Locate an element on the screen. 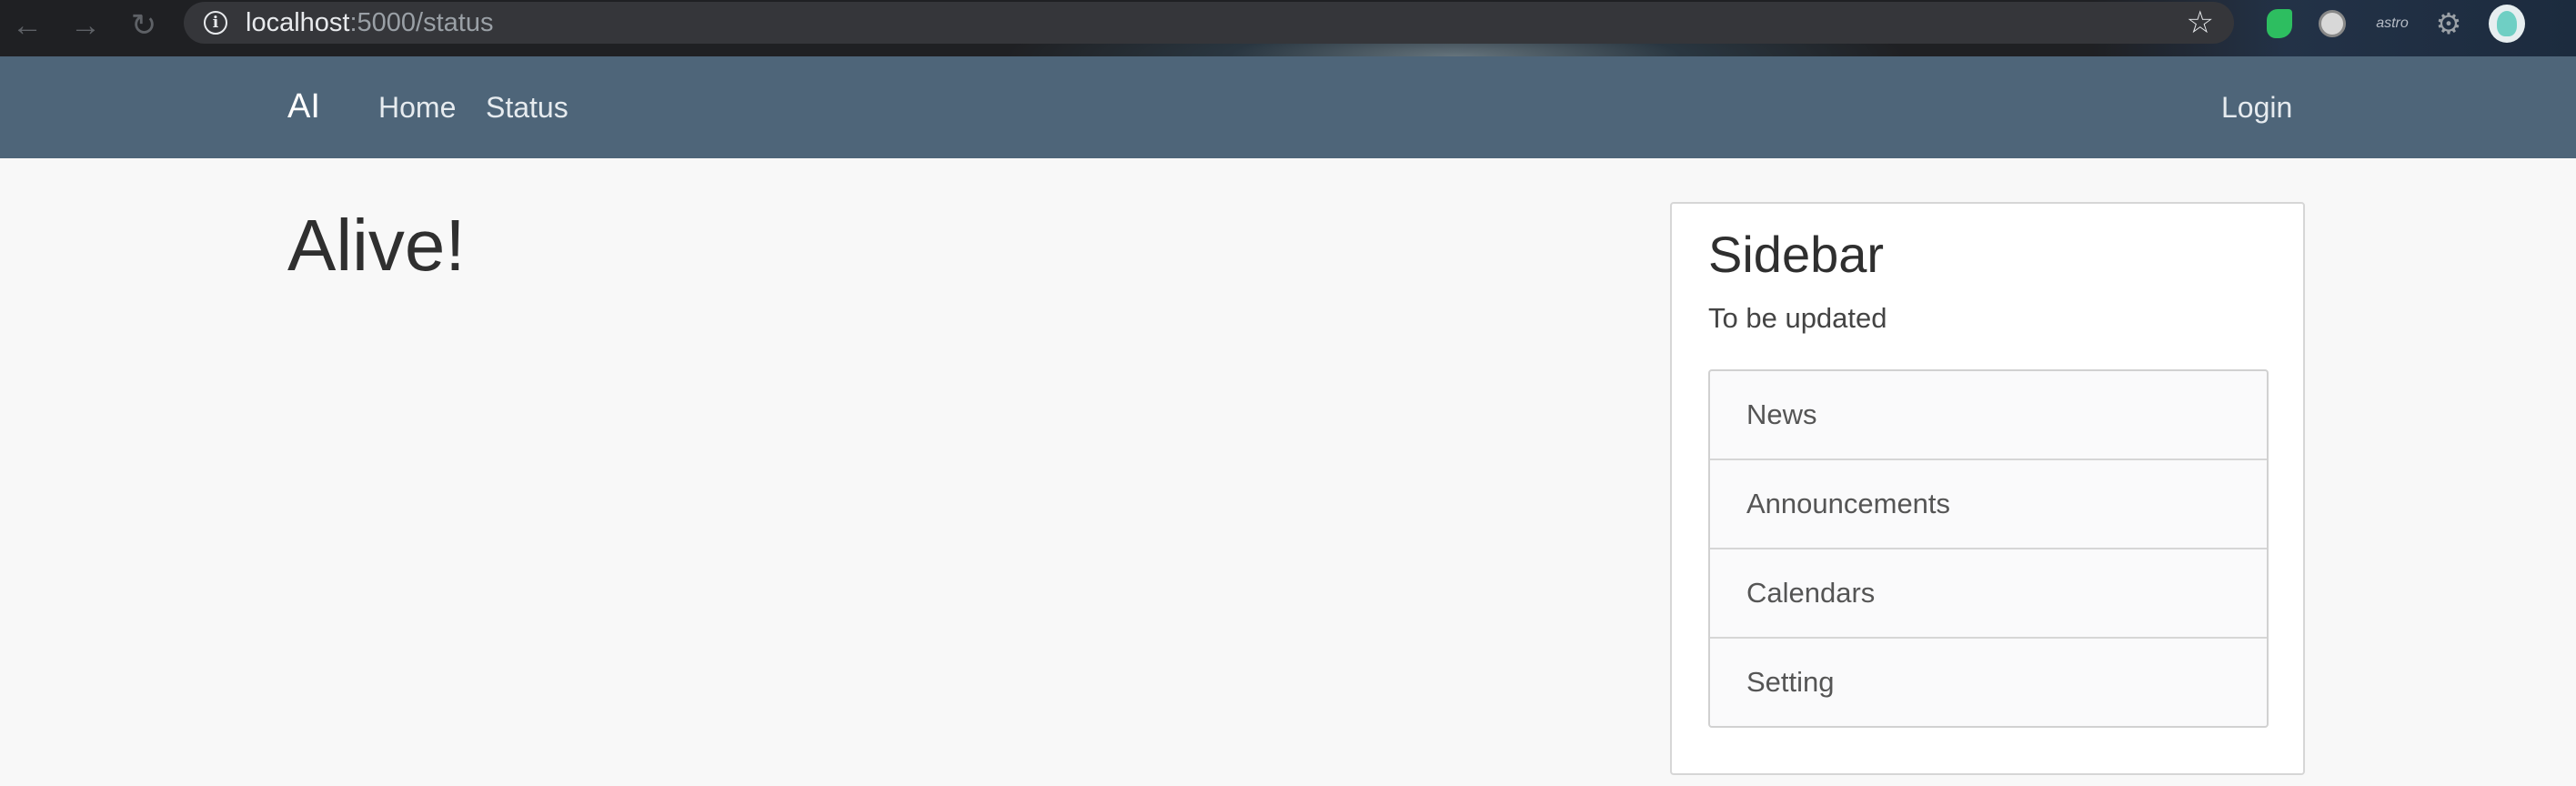  url-host: localhost is located at coordinates (298, 22).